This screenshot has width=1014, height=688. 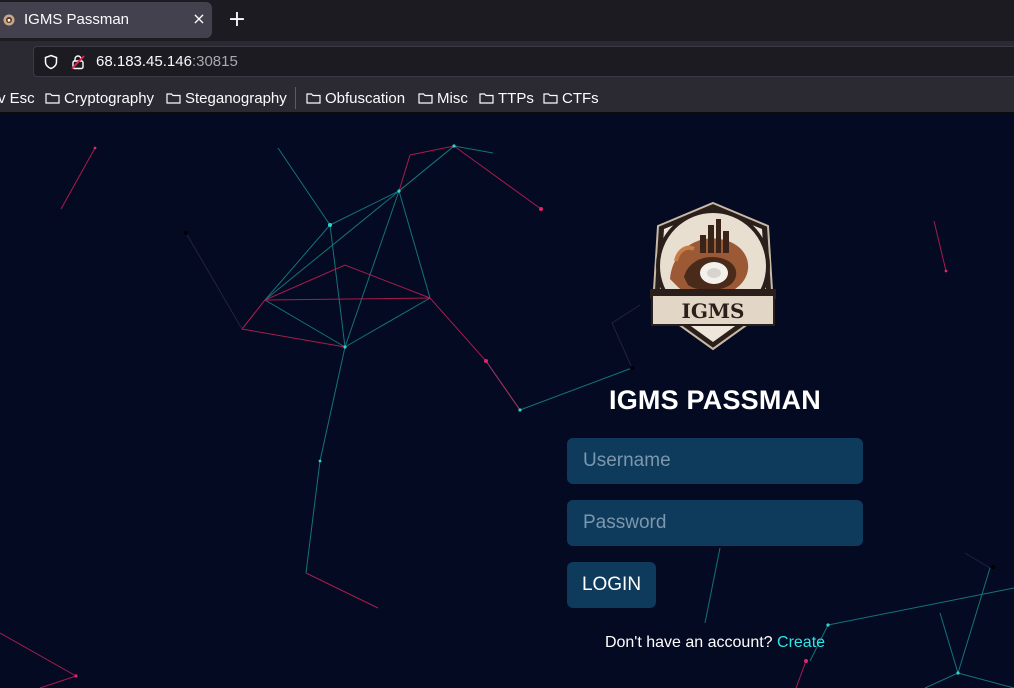 What do you see at coordinates (715, 523) in the screenshot?
I see `password-input` at bounding box center [715, 523].